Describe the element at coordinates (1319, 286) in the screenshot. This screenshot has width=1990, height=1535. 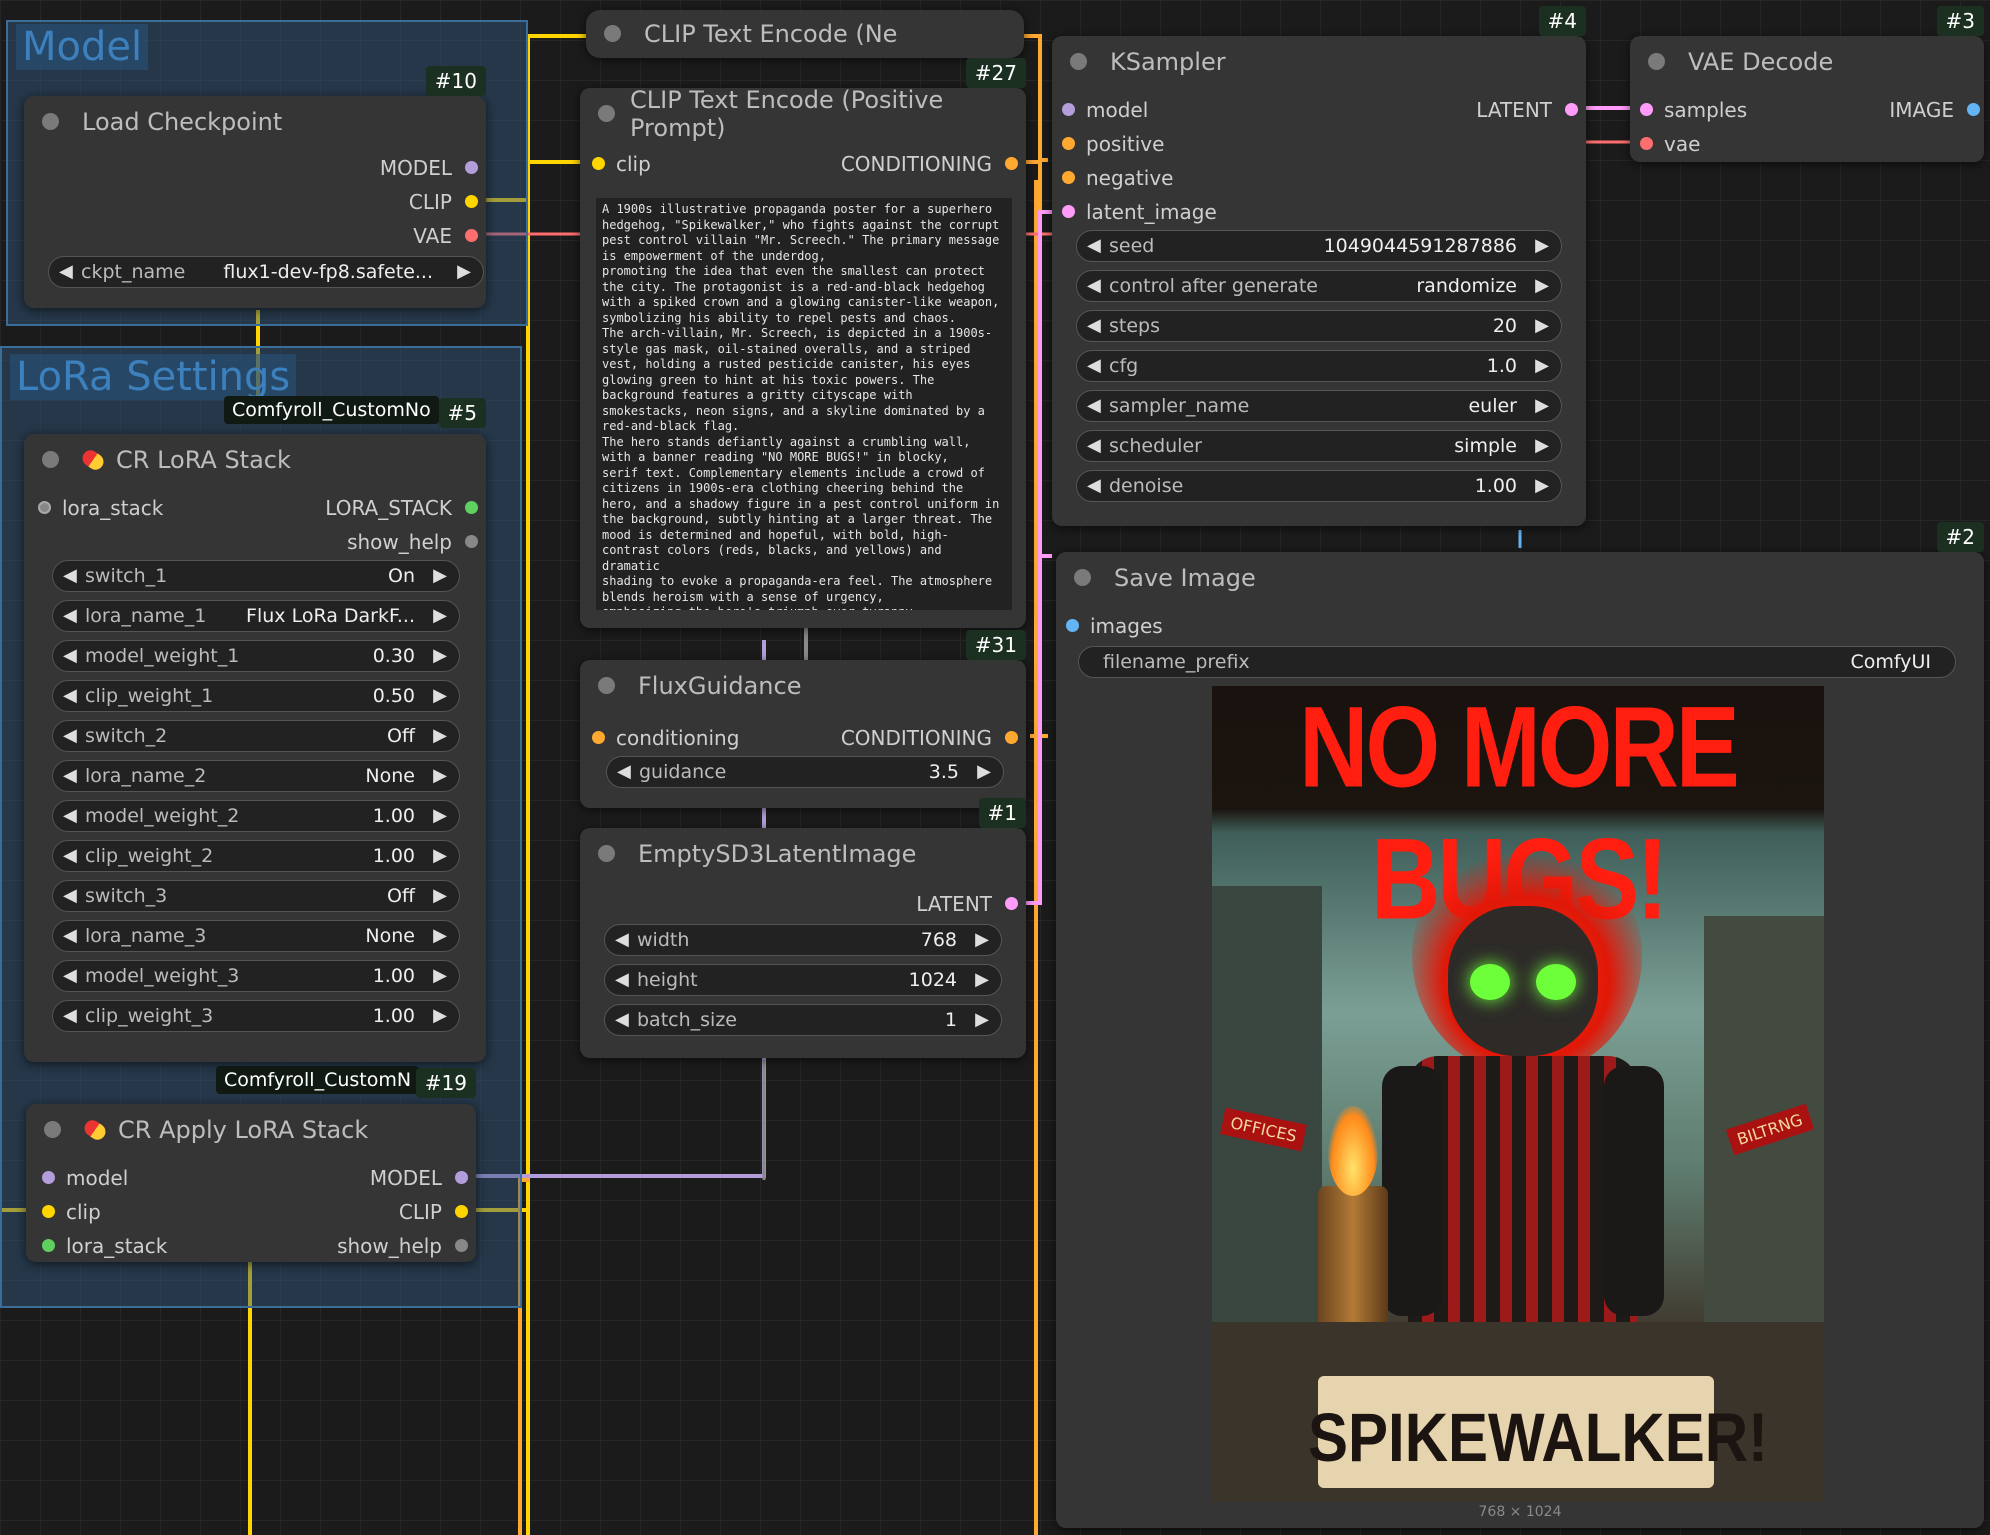
I see `control-after-generate-combo: ◀ control after generate randomize ▶` at that location.